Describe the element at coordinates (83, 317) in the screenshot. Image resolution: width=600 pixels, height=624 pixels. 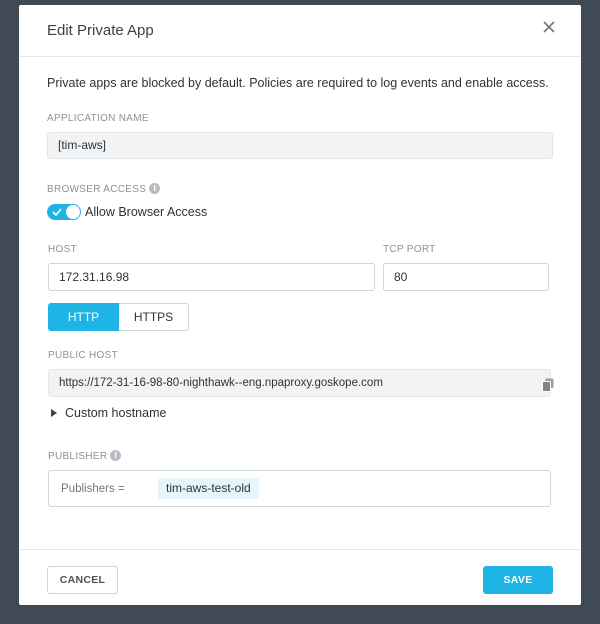
I see `http-option: HTTP` at that location.